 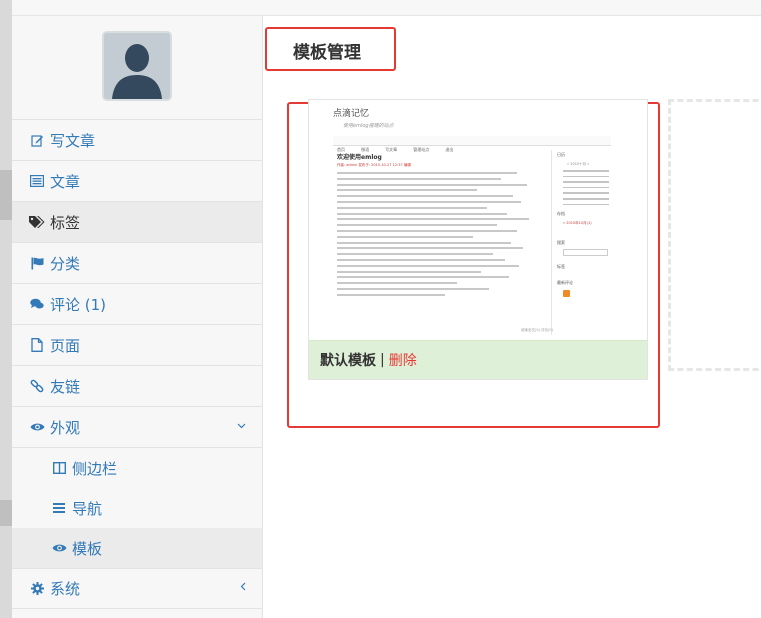 I want to click on sidebar-item-pages: 页面, so click(x=137, y=345).